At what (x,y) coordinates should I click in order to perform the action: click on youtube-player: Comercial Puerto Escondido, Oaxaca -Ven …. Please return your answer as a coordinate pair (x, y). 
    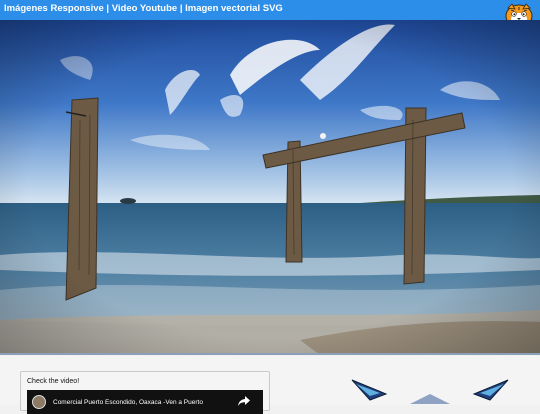
    Looking at the image, I should click on (145, 402).